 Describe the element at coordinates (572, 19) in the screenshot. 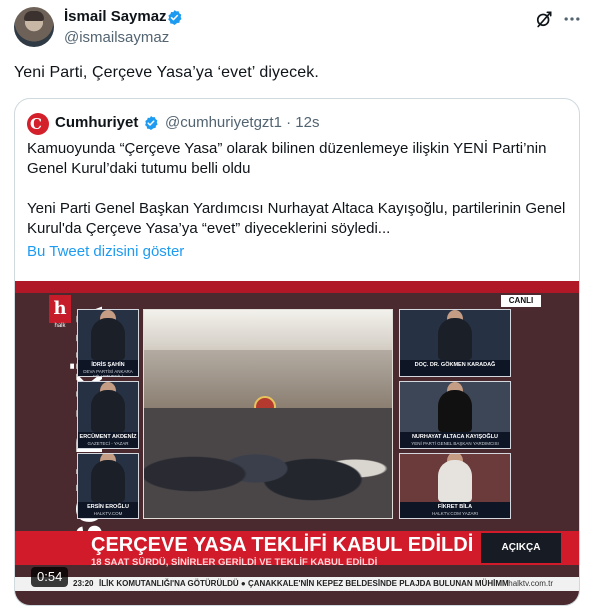

I see `more-icon` at that location.